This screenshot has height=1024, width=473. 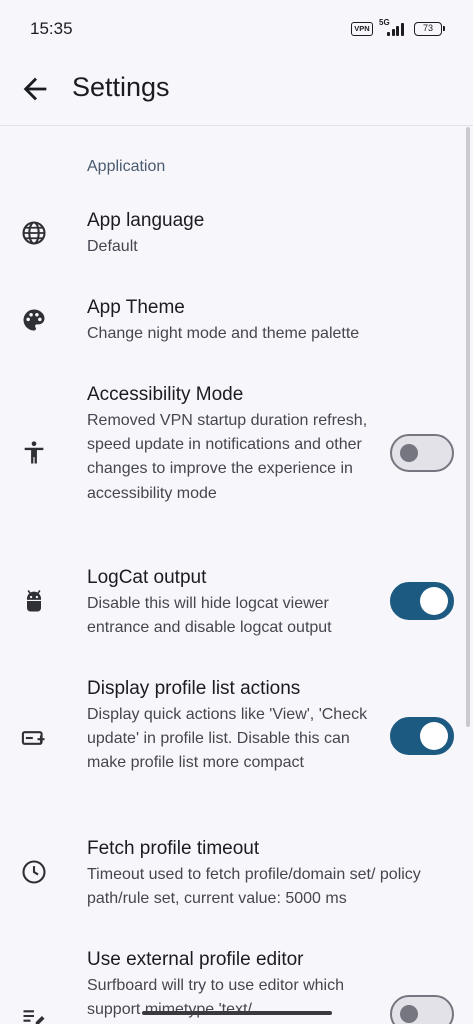 I want to click on battery-icon: 73, so click(x=429, y=29).